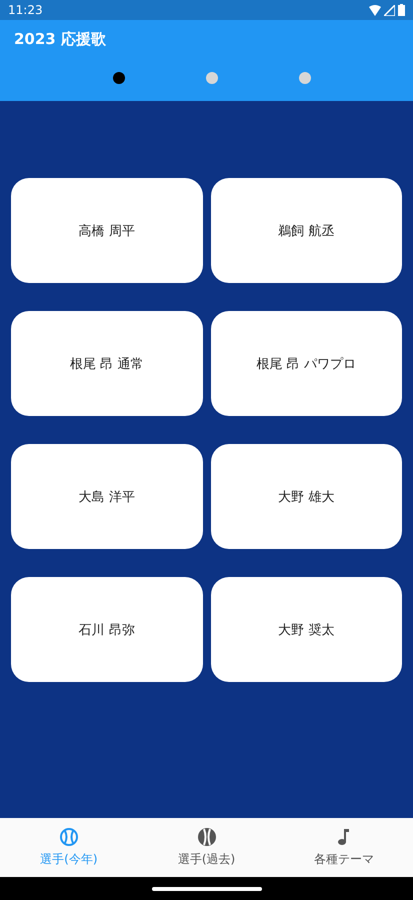 This screenshot has height=900, width=413. Describe the element at coordinates (106, 230) in the screenshot. I see `player-button: 高橋 周平` at that location.